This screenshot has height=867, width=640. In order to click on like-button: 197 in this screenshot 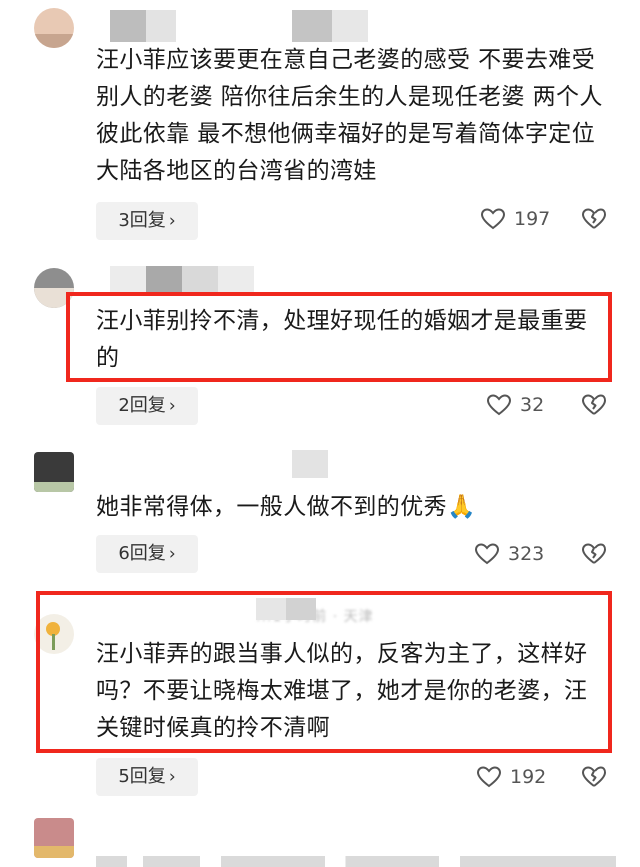, I will do `click(535, 220)`.